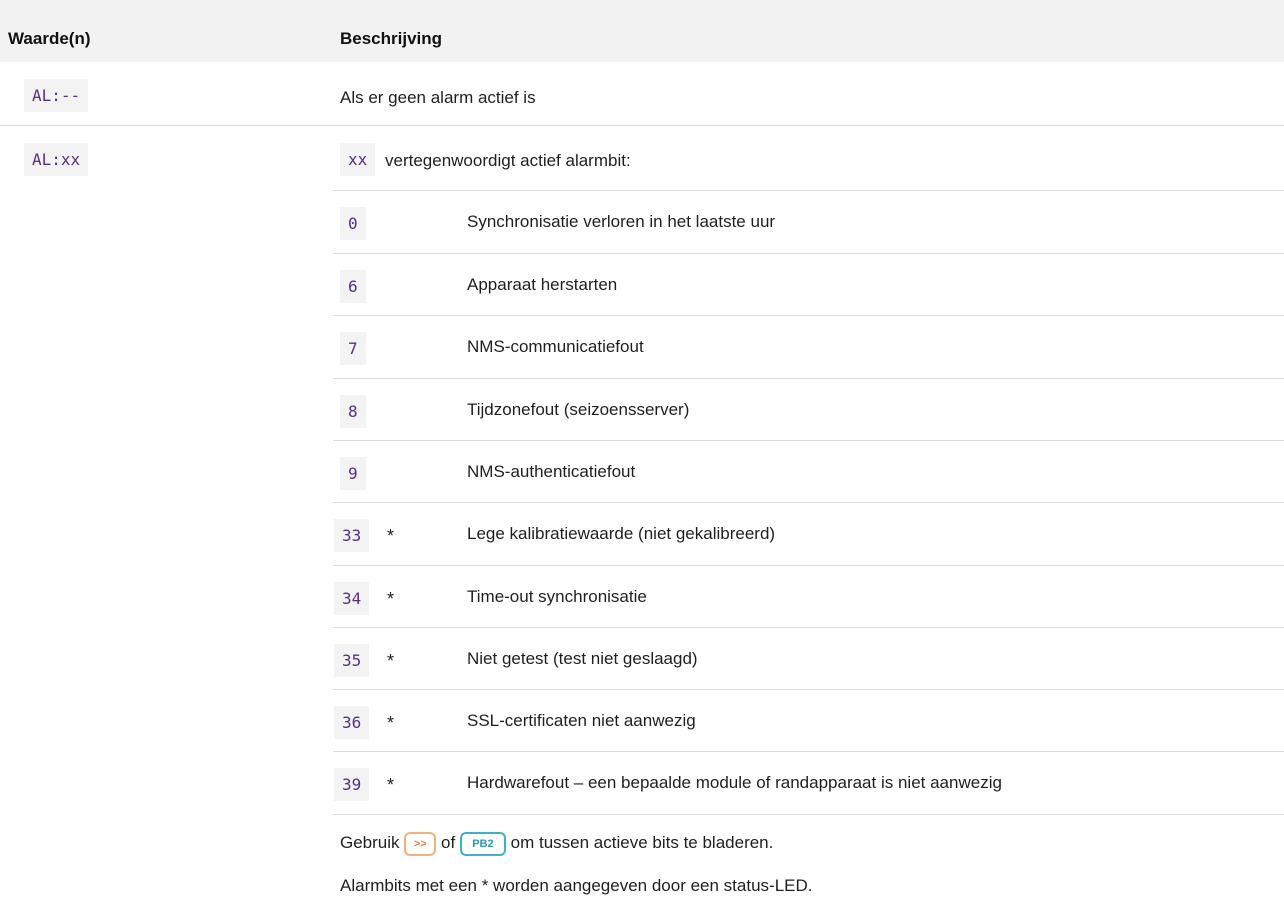  What do you see at coordinates (353, 286) in the screenshot?
I see `alarm-bit-code: 6` at bounding box center [353, 286].